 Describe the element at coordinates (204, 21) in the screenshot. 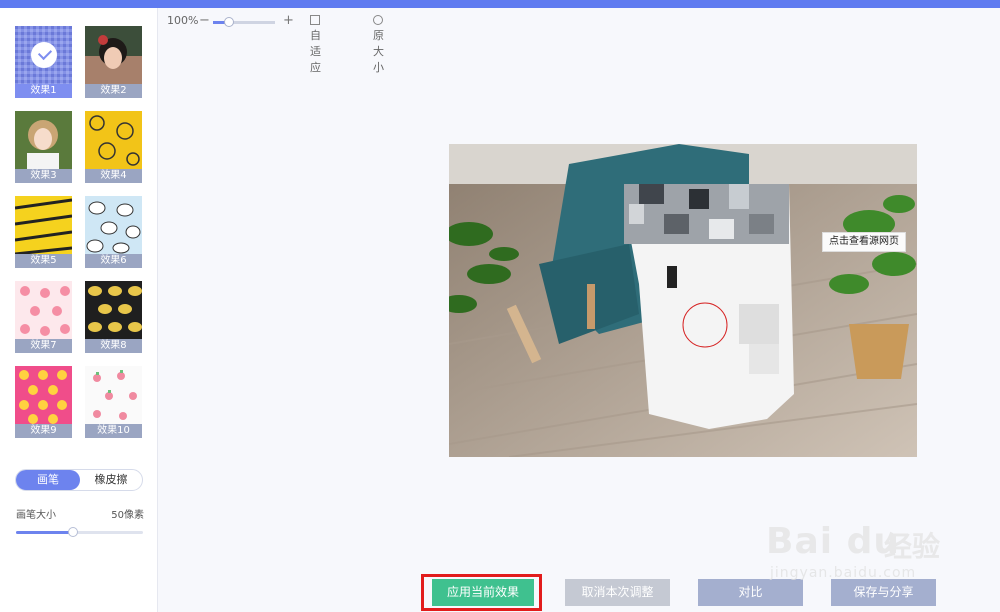

I see `zoom-out-button: −` at that location.